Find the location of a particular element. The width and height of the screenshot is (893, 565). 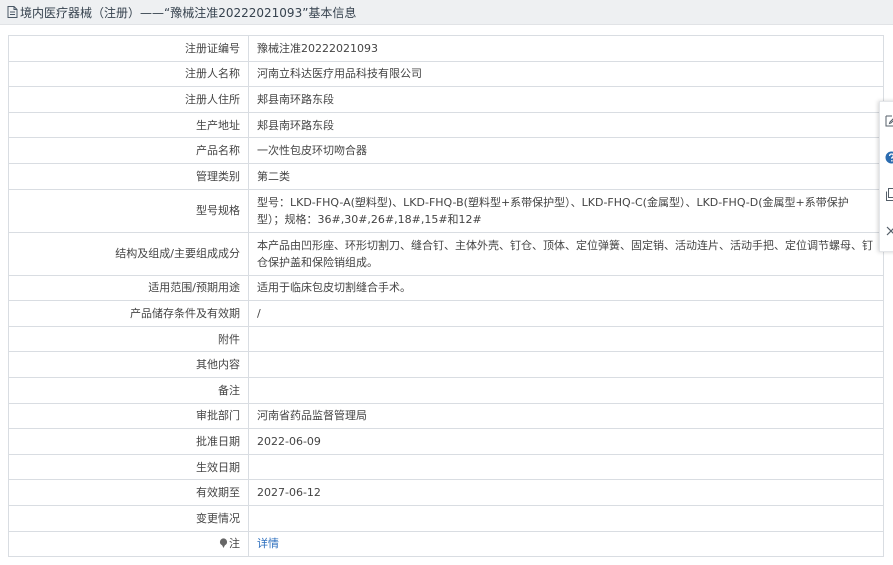

table-row: 其他内容 is located at coordinates (446, 364).